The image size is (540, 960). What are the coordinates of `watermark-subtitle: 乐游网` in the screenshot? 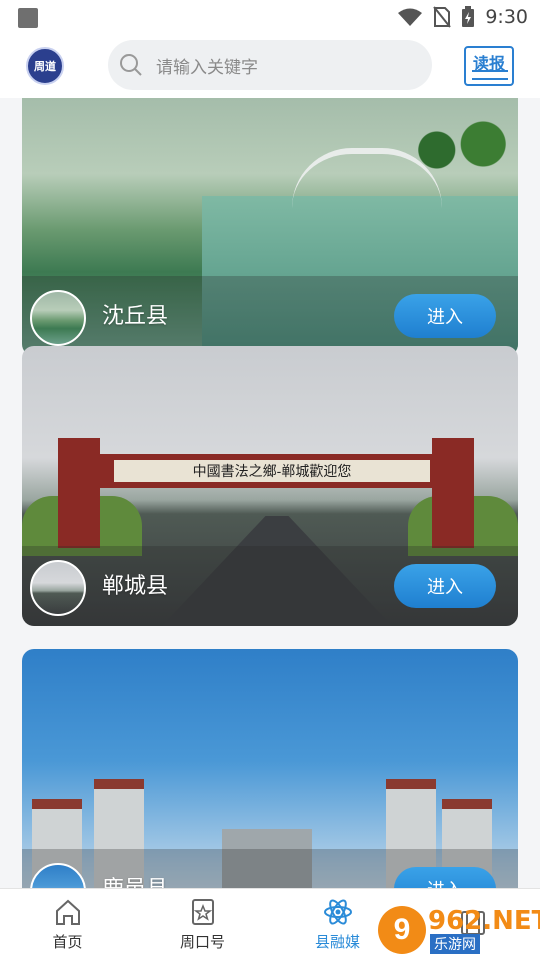 It's located at (455, 944).